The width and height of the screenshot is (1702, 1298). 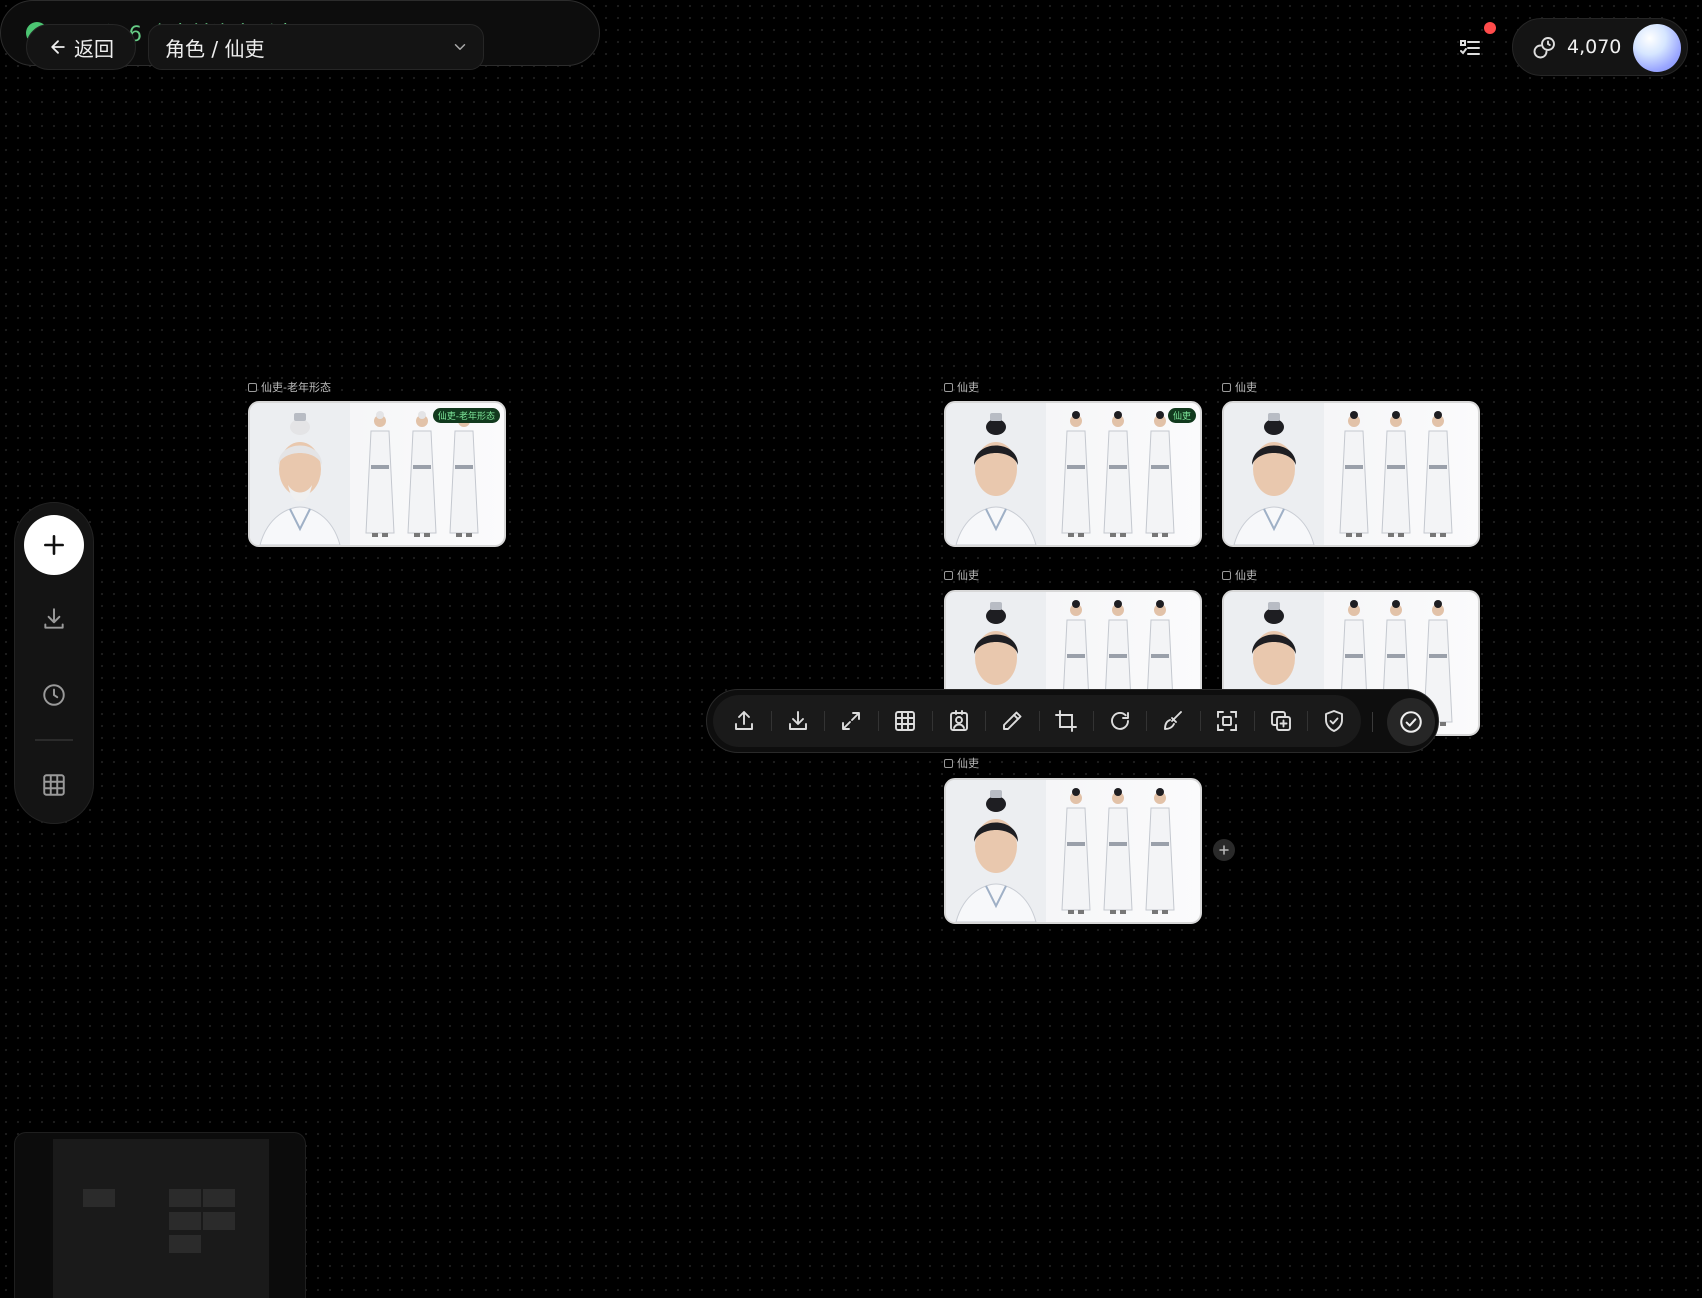 I want to click on brush-button, so click(x=1173, y=721).